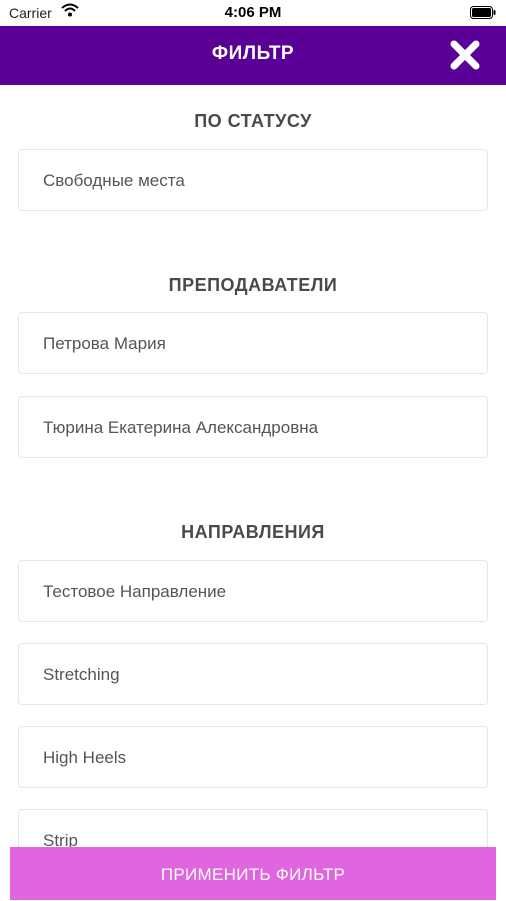 The height and width of the screenshot is (901, 506). Describe the element at coordinates (253, 674) in the screenshot. I see `filter-option-direction: Stretching` at that location.